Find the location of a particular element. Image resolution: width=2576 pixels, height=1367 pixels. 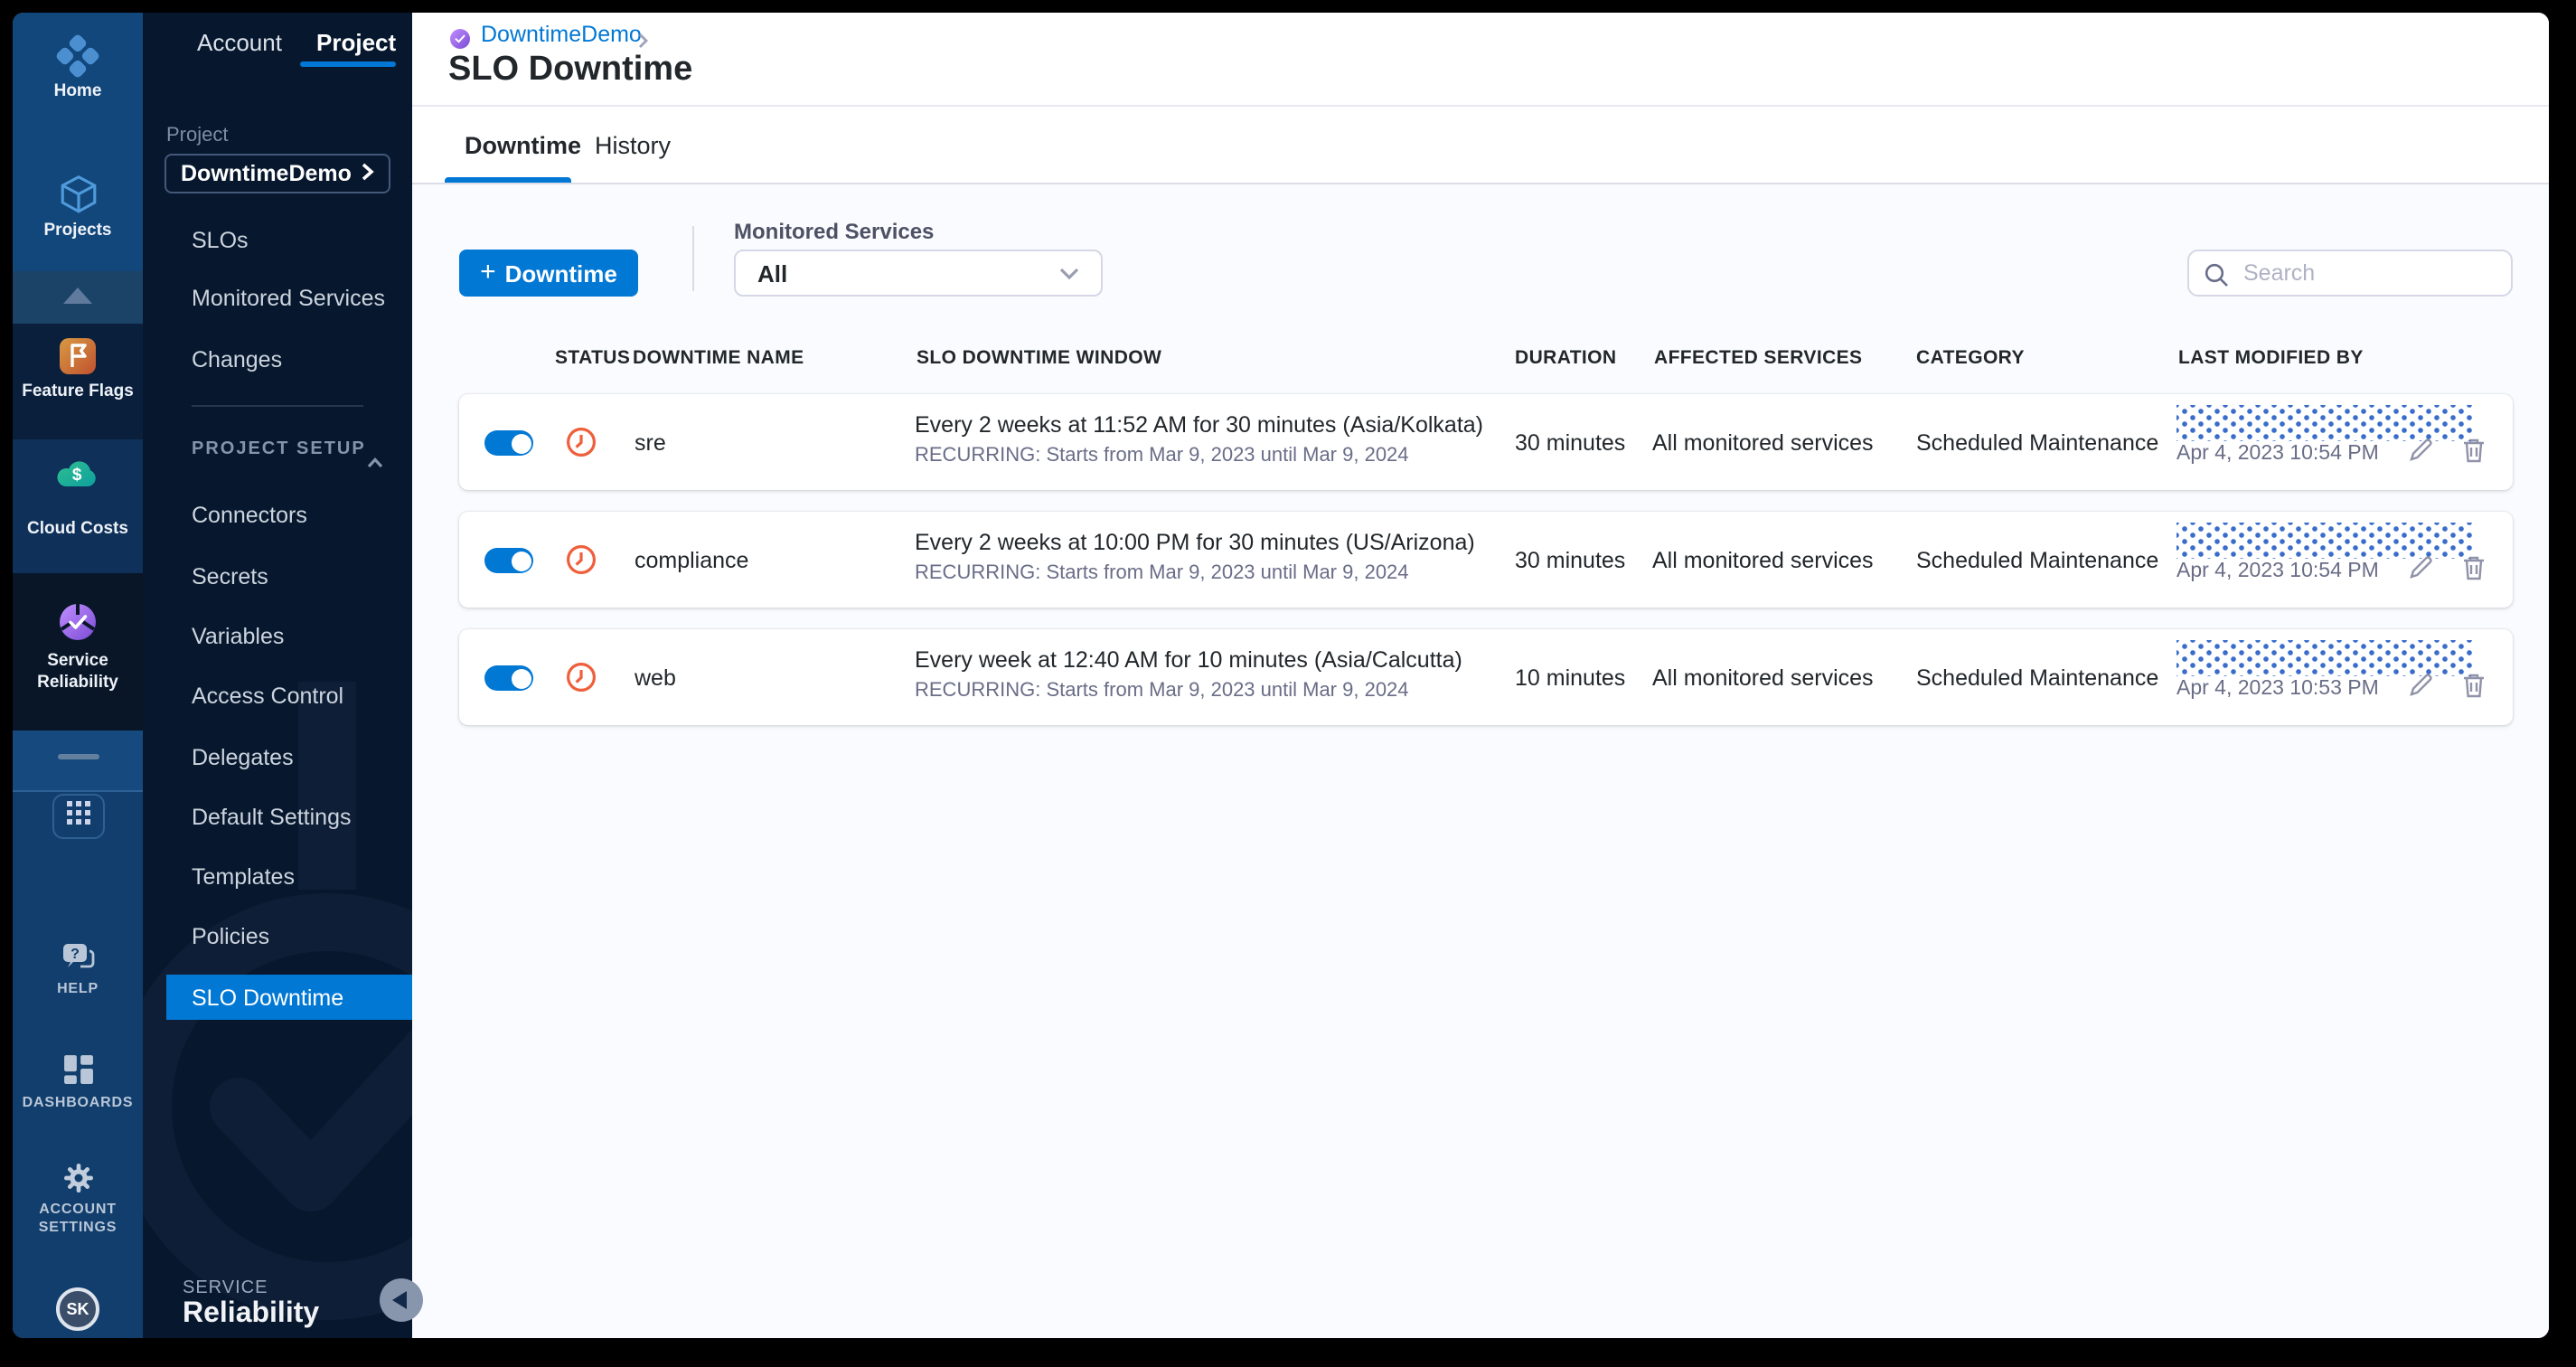

sidenav-item-connectors: Connectors is located at coordinates (250, 515).